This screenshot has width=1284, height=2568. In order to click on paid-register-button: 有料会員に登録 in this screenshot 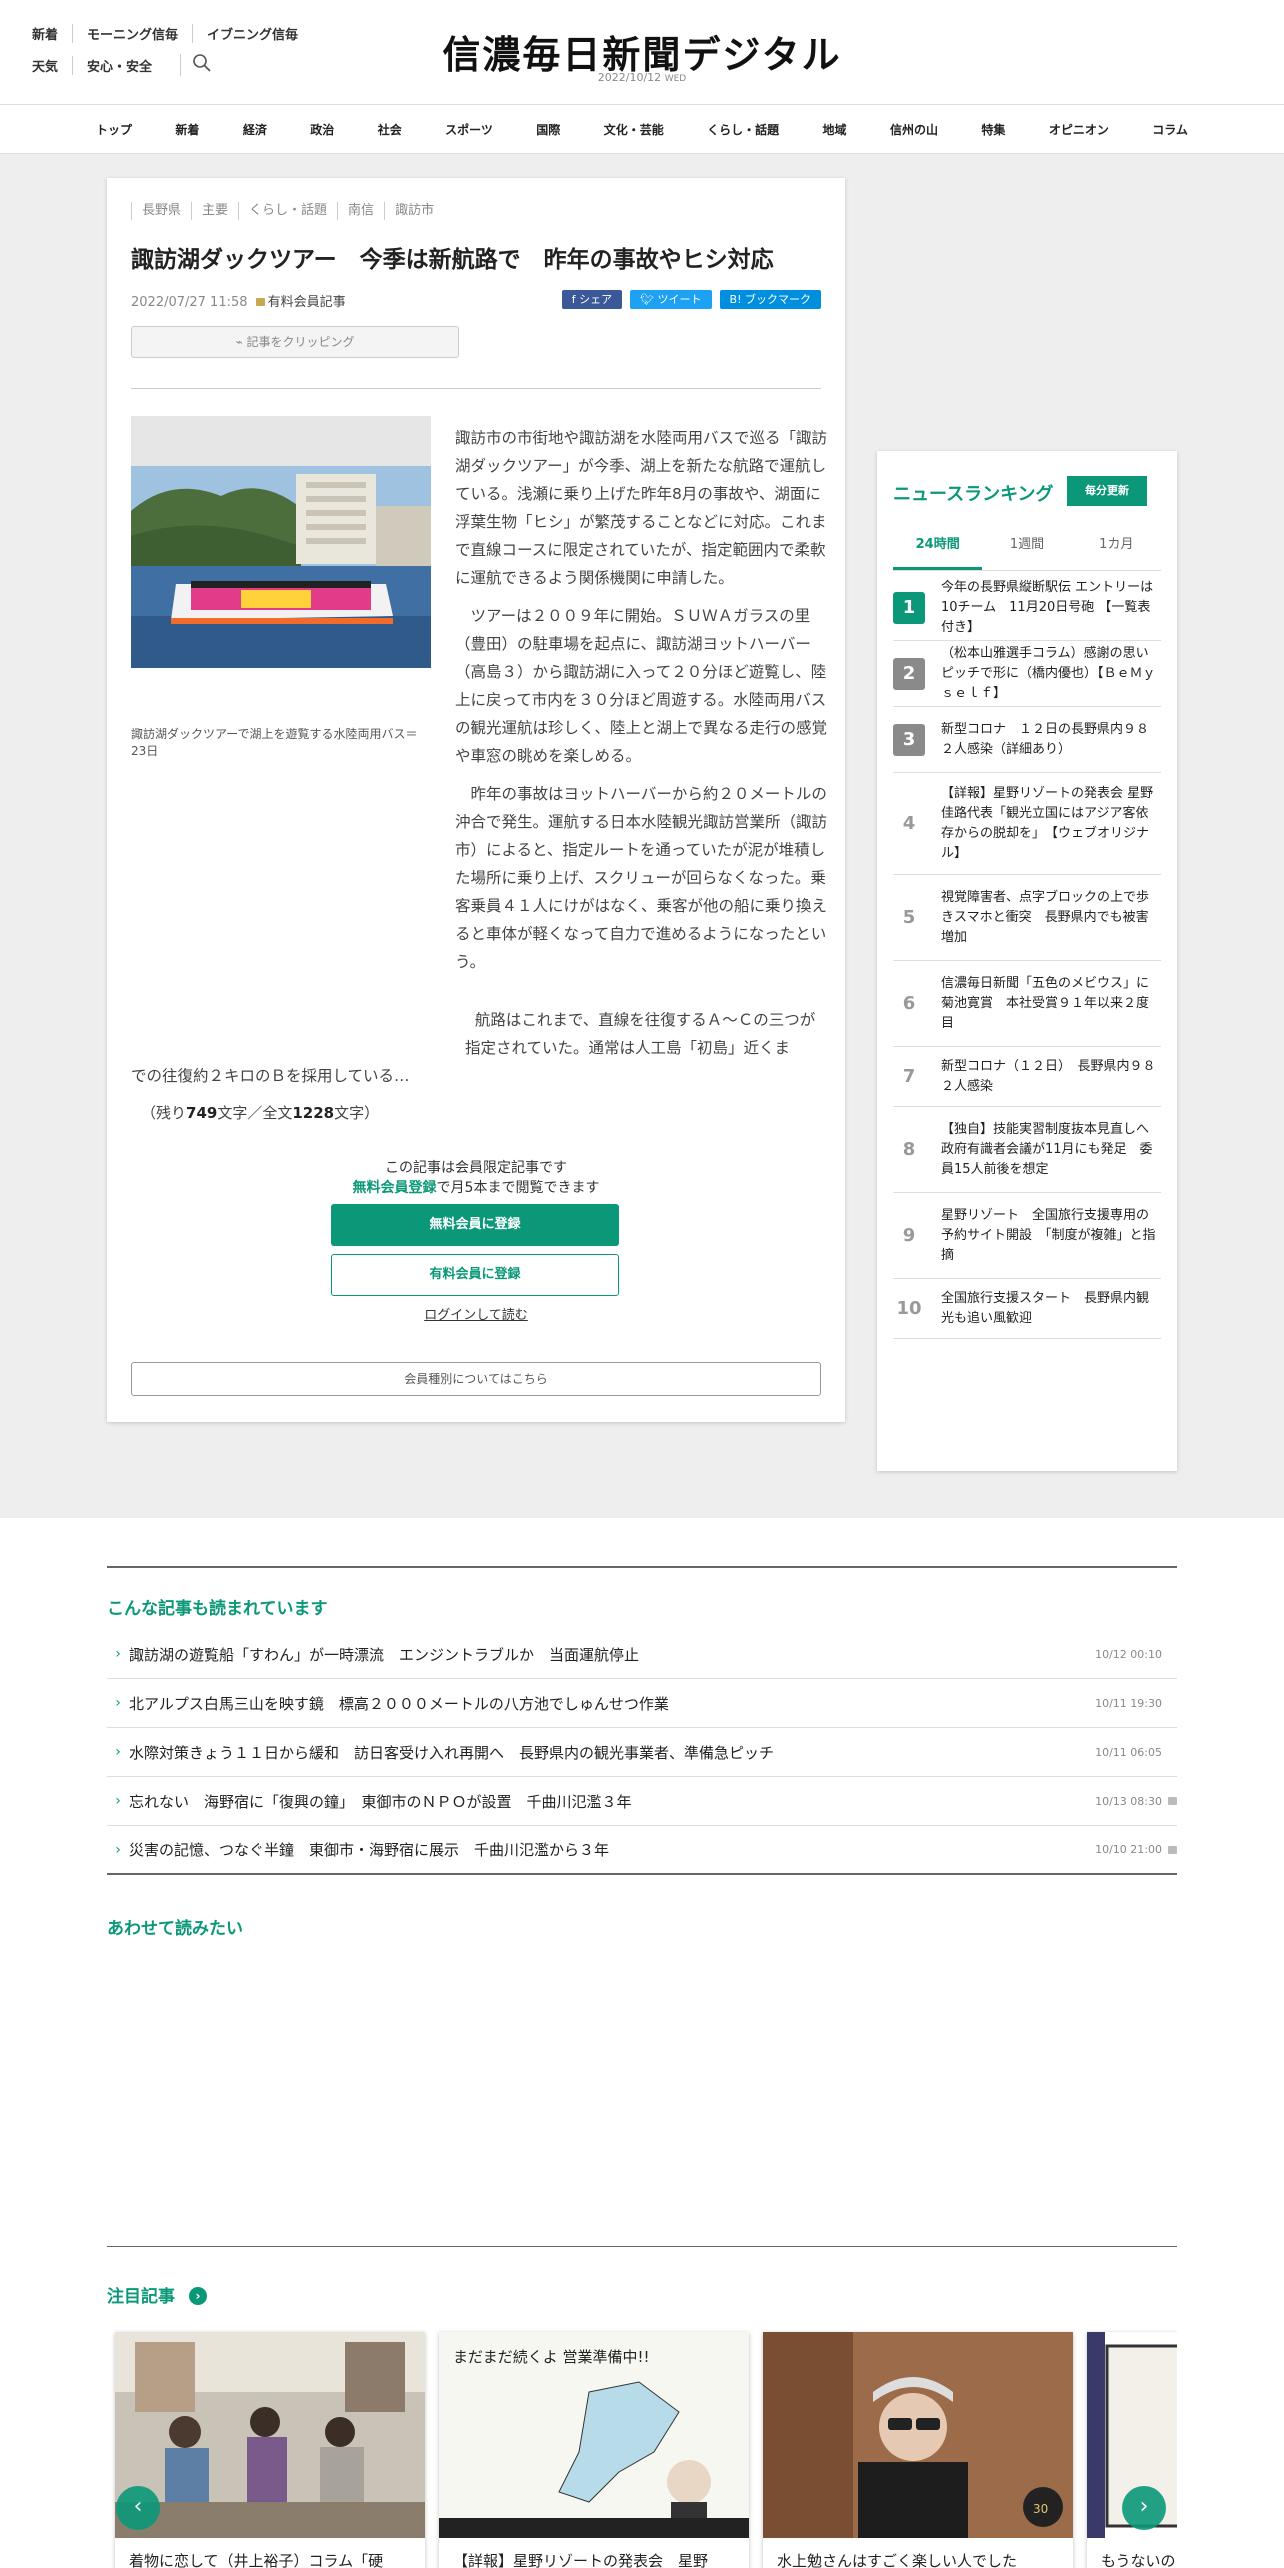, I will do `click(475, 1275)`.